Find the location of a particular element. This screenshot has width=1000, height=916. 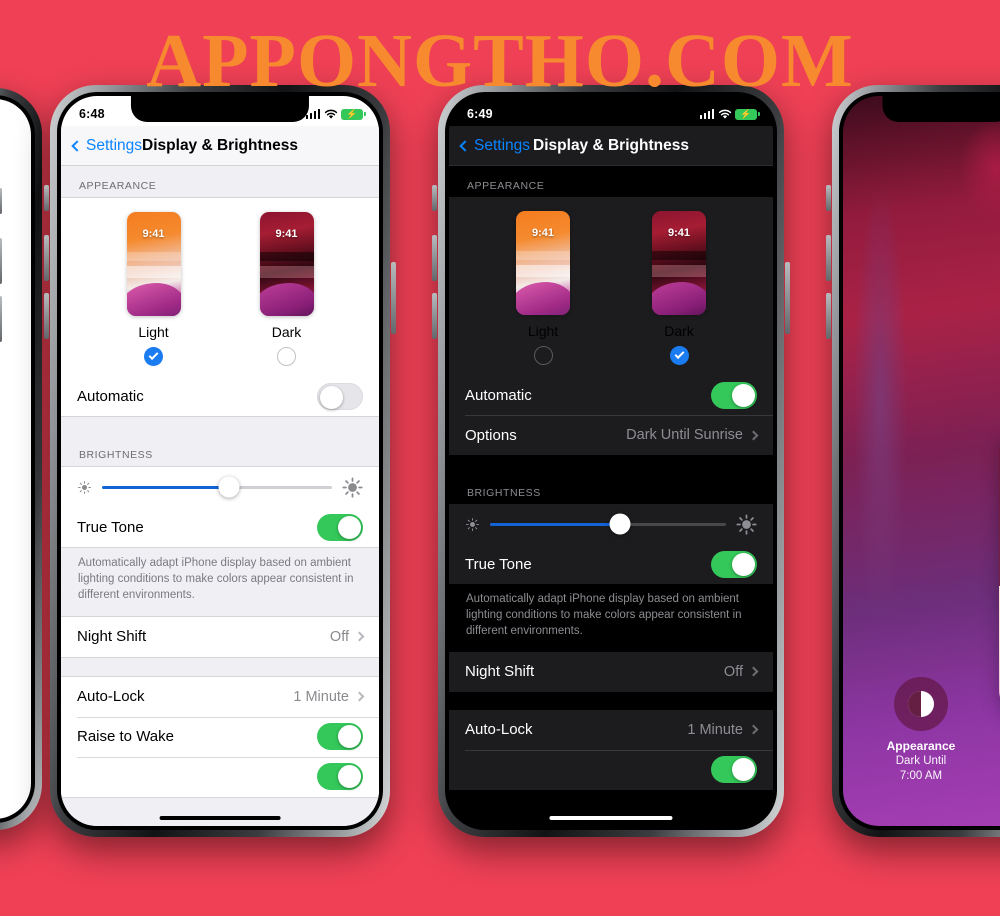

volume-down-partial is located at coordinates (1, 319).